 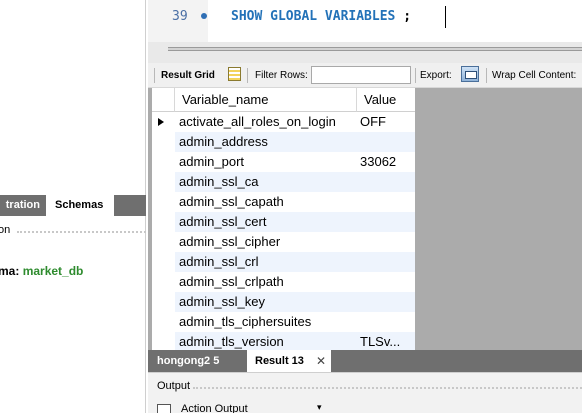 I want to click on table-row: admin_ssl_cipher, so click(x=283, y=242).